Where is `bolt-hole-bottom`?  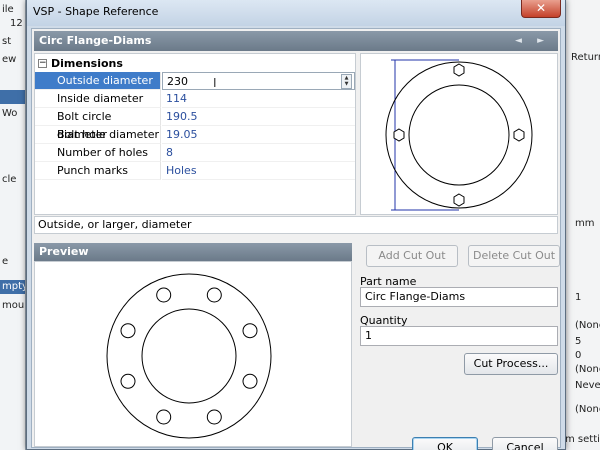 bolt-hole-bottom is located at coordinates (459, 200).